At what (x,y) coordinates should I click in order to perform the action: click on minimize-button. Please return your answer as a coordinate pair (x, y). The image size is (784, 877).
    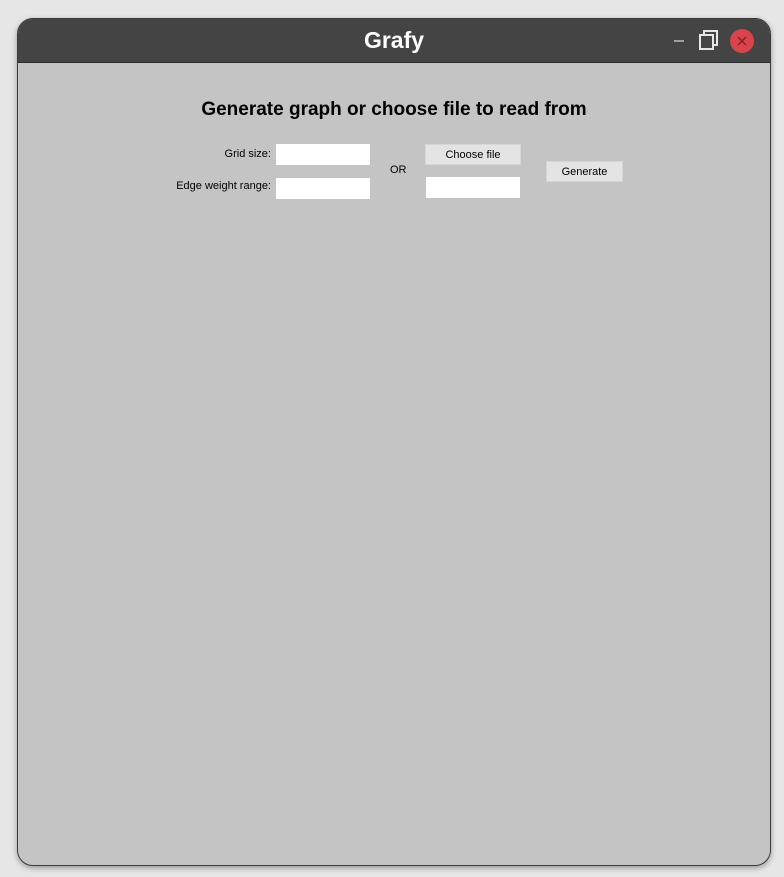
    Looking at the image, I should click on (680, 41).